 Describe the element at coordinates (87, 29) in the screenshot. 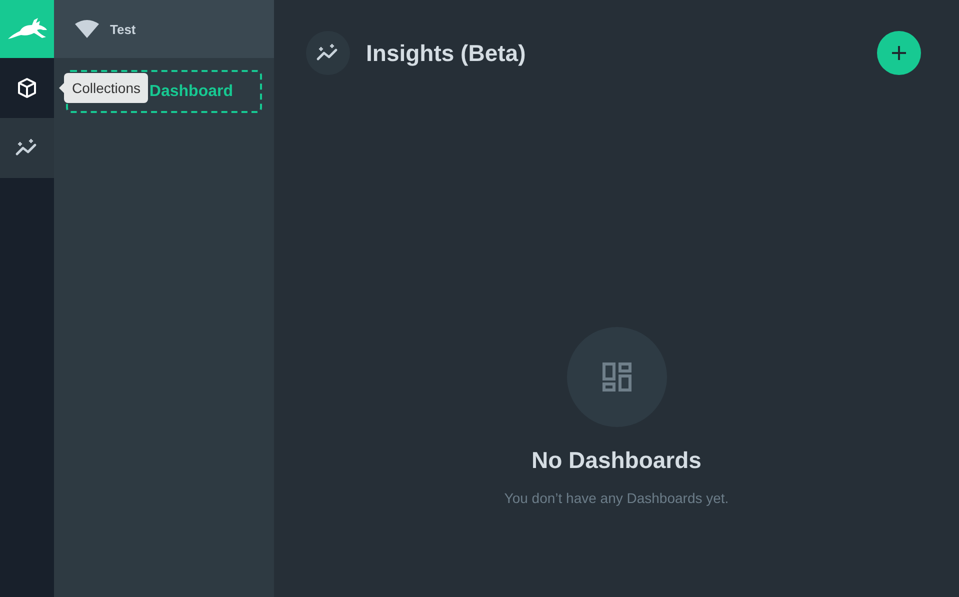

I see `wifi-icon` at that location.